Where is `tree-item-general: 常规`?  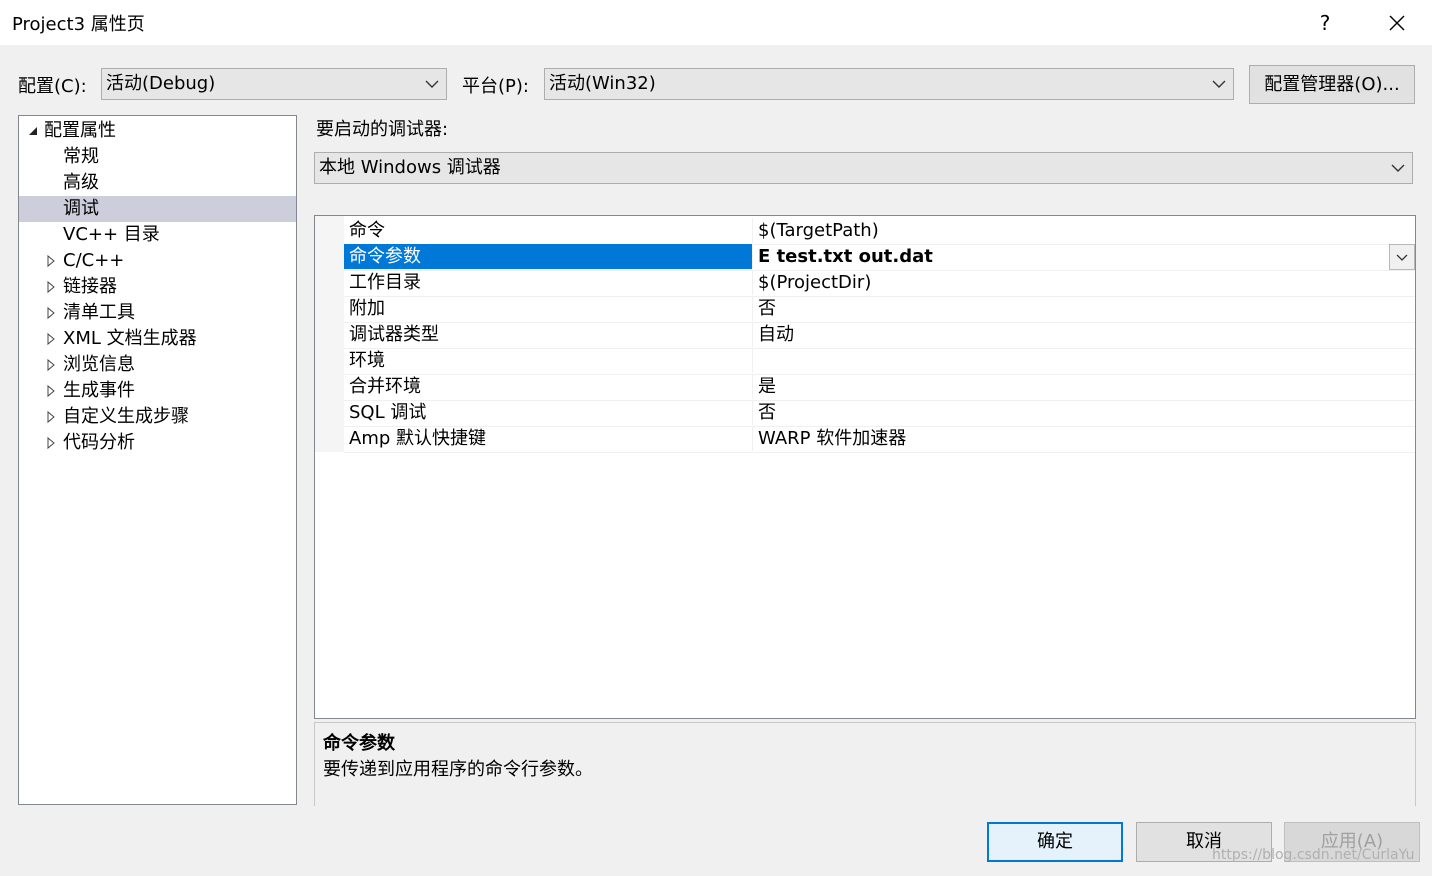
tree-item-general: 常规 is located at coordinates (157, 157).